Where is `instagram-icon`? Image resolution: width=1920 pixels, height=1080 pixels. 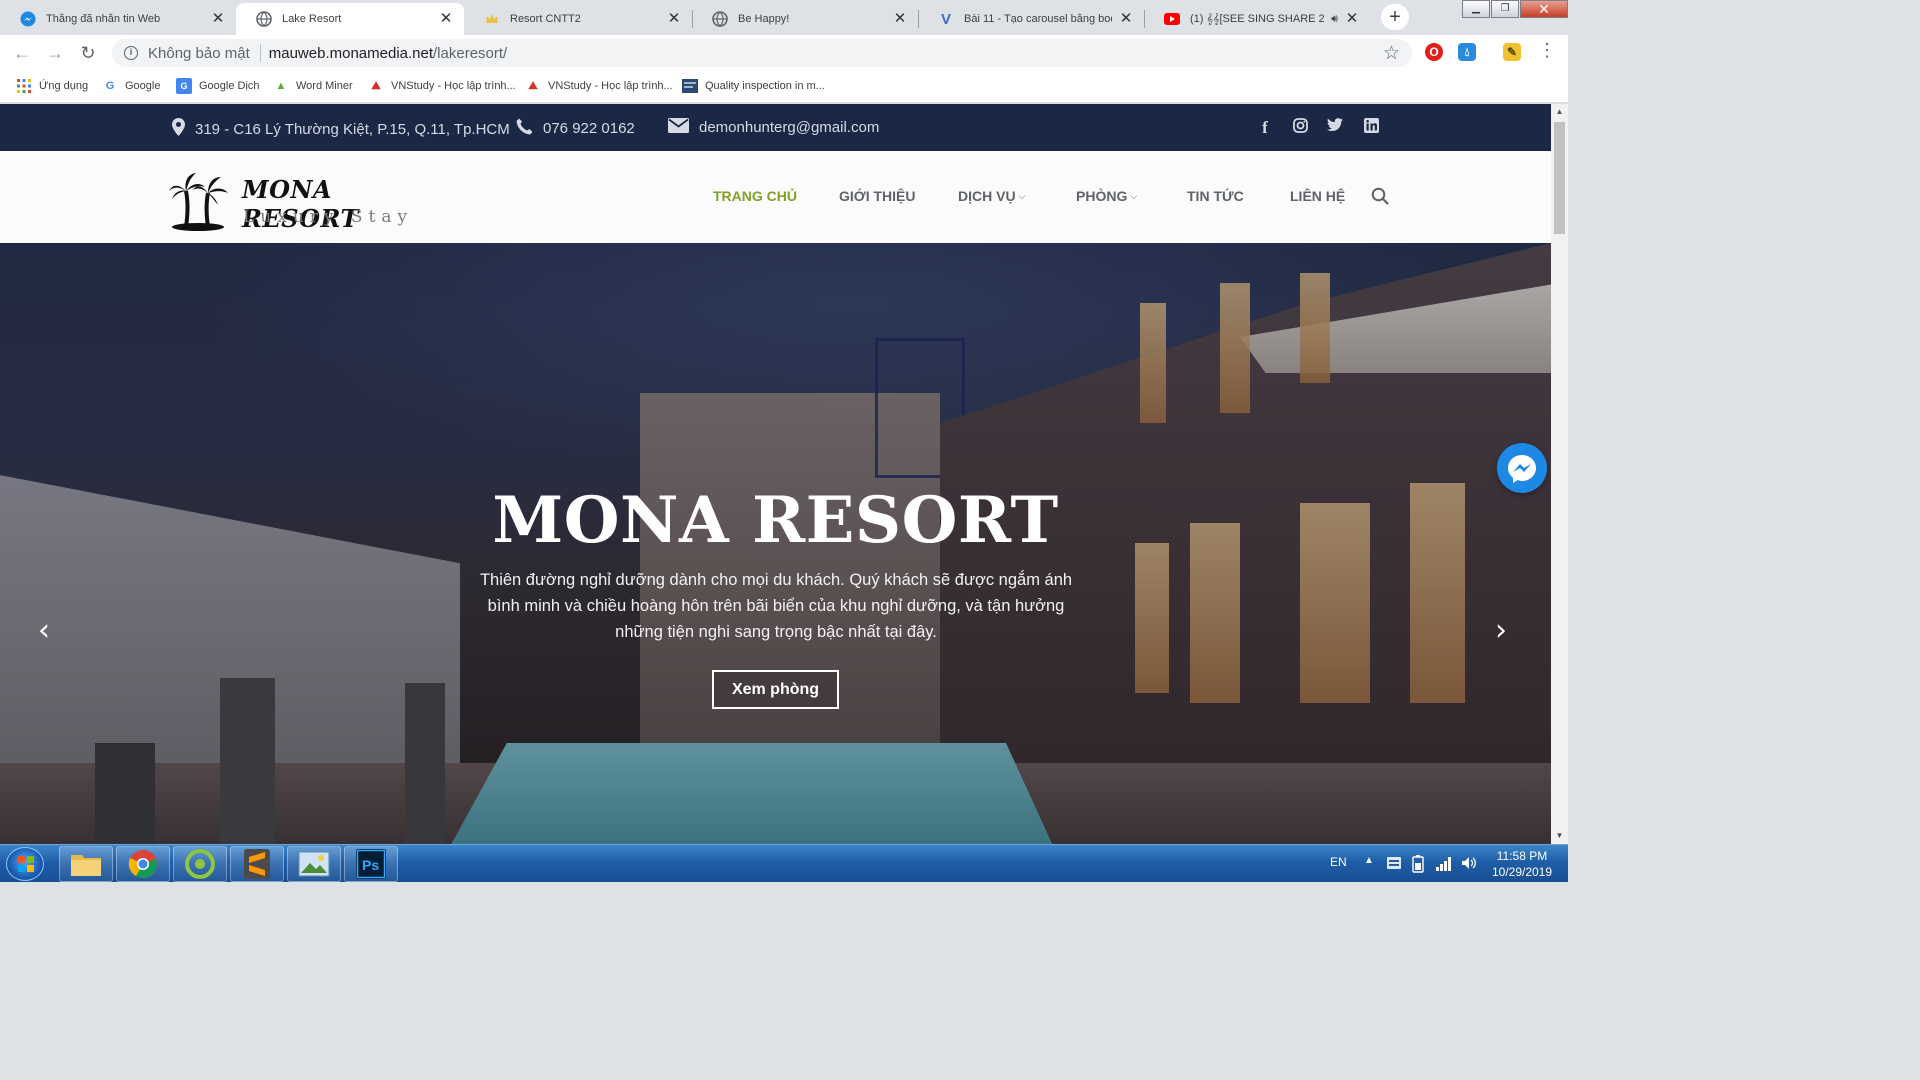
instagram-icon is located at coordinates (1300, 127).